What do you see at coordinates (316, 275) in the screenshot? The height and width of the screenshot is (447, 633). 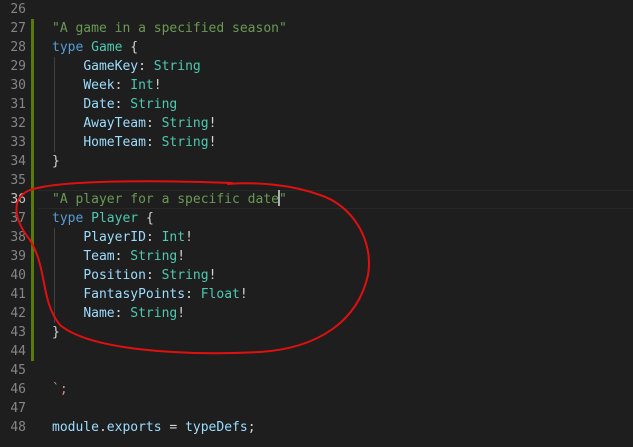 I see `code-line-40: Position: String!` at bounding box center [316, 275].